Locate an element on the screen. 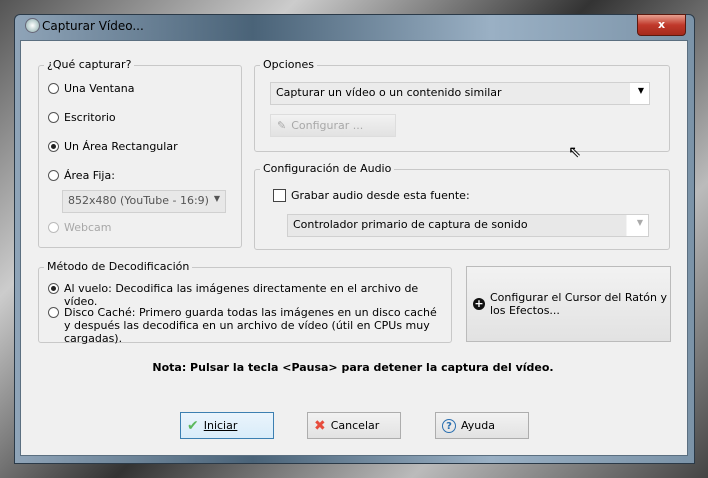 This screenshot has height=478, width=708. radio-desktop: Escritorio is located at coordinates (82, 117).